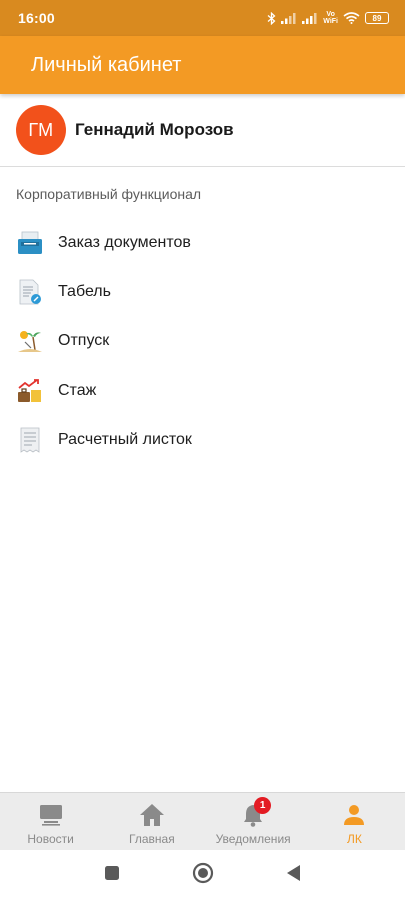 The height and width of the screenshot is (900, 405). I want to click on timesheet-icon, so click(30, 292).